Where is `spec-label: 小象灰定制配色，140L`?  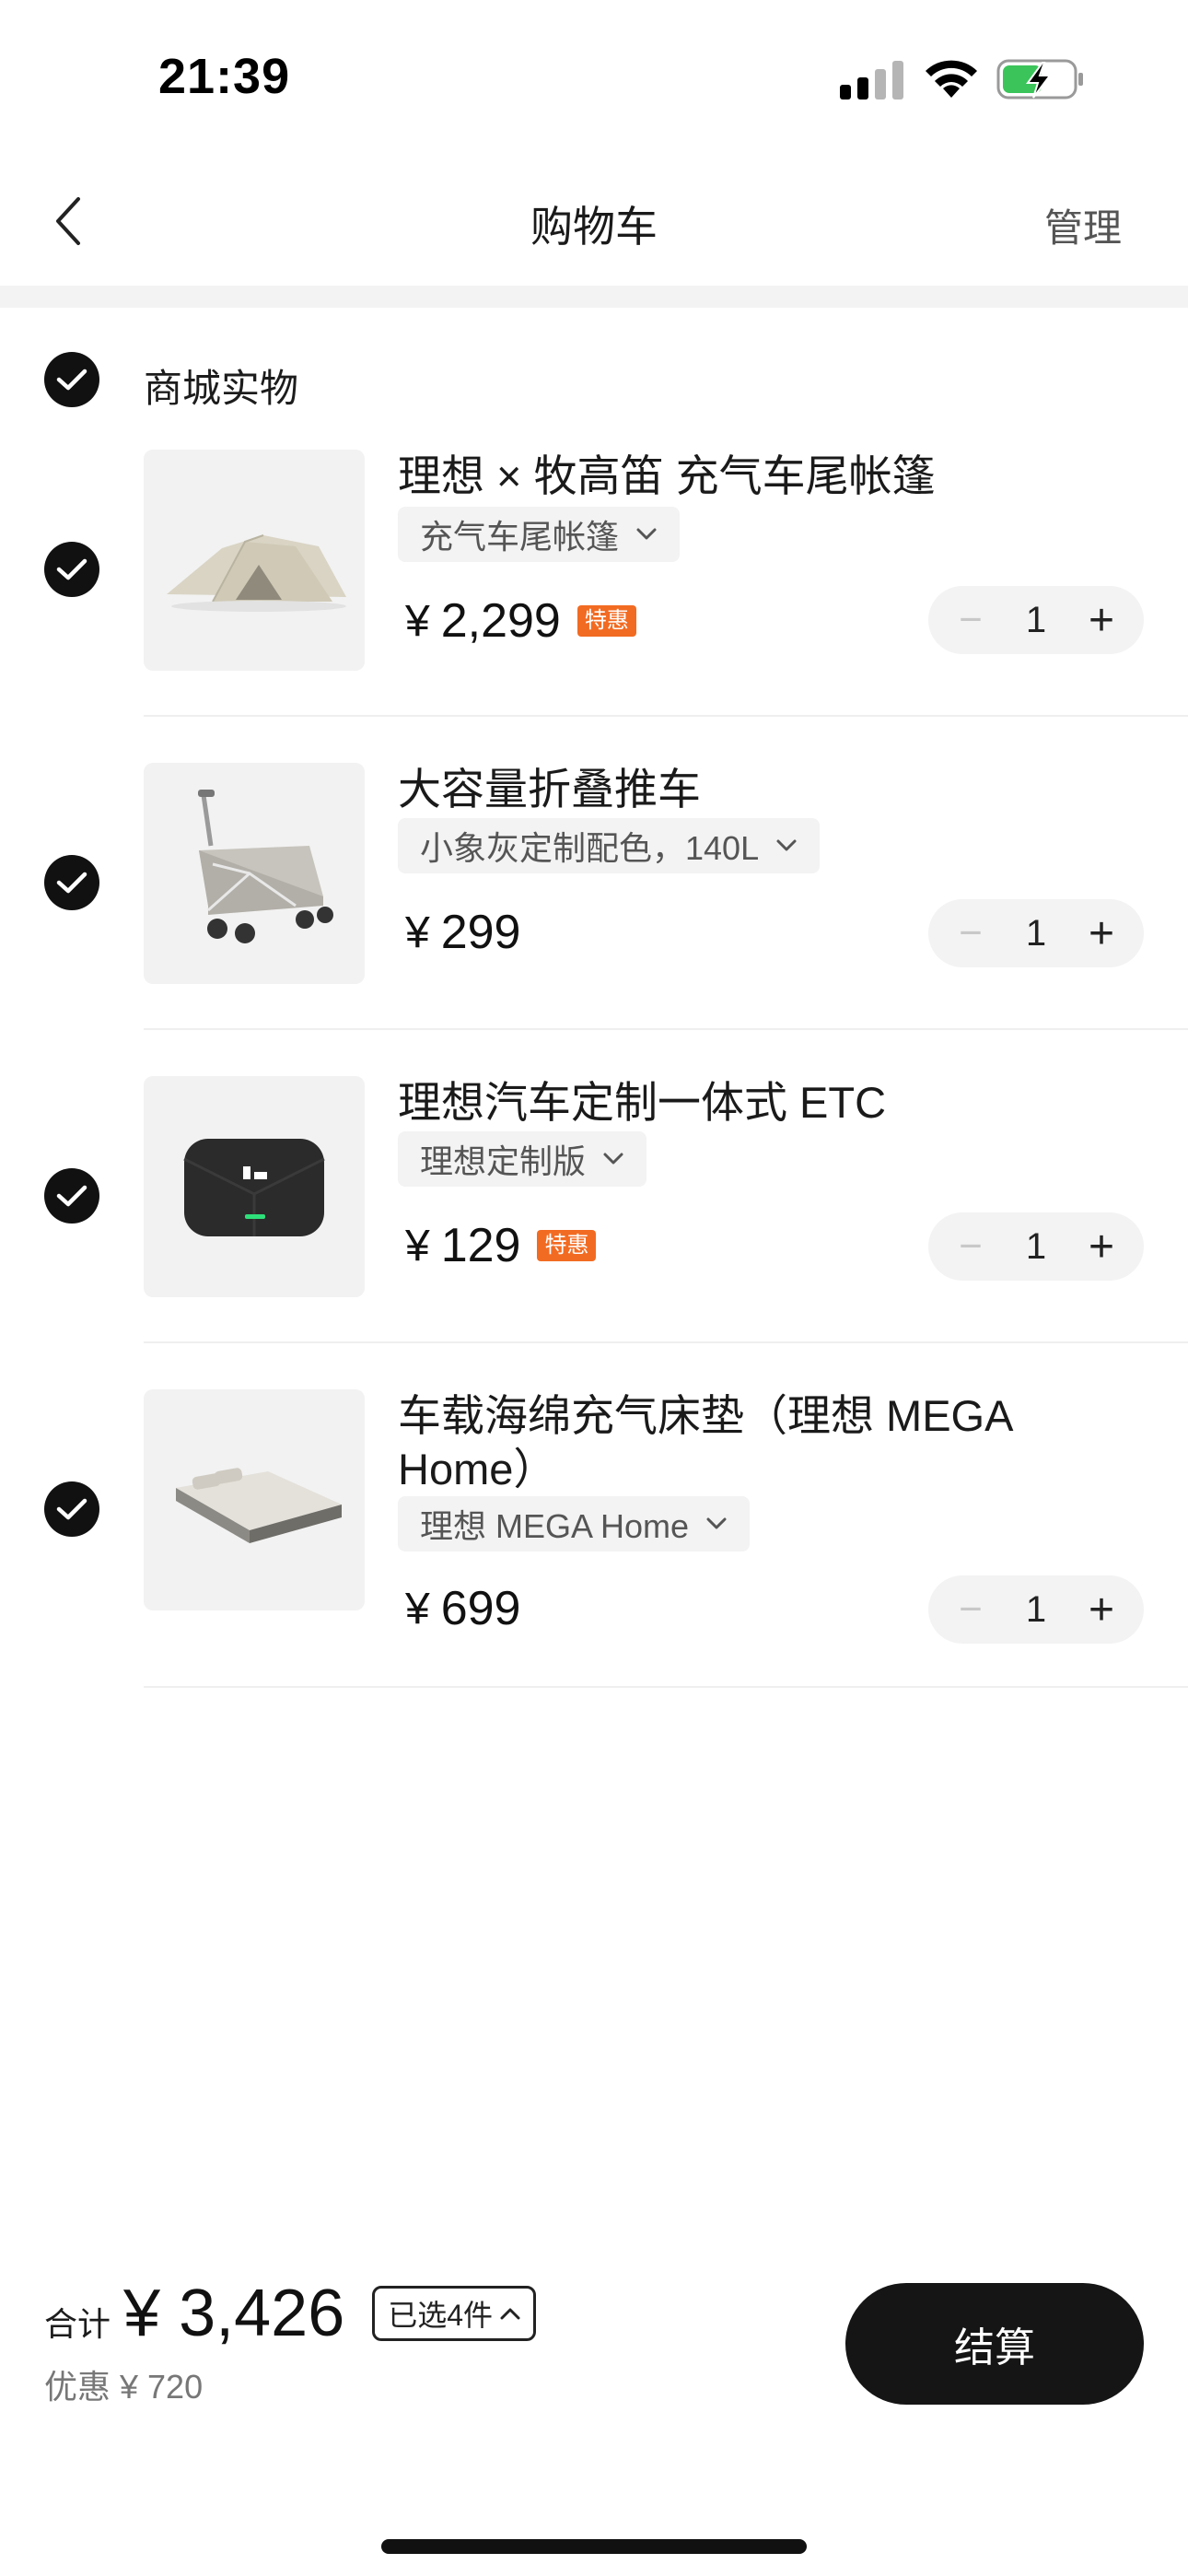 spec-label: 小象灰定制配色，140L is located at coordinates (590, 848).